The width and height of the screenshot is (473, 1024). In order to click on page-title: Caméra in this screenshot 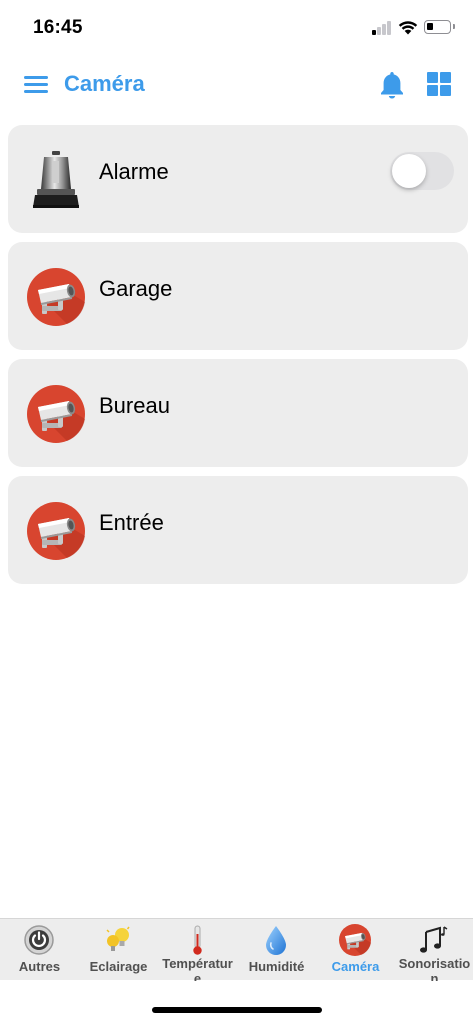, I will do `click(104, 83)`.